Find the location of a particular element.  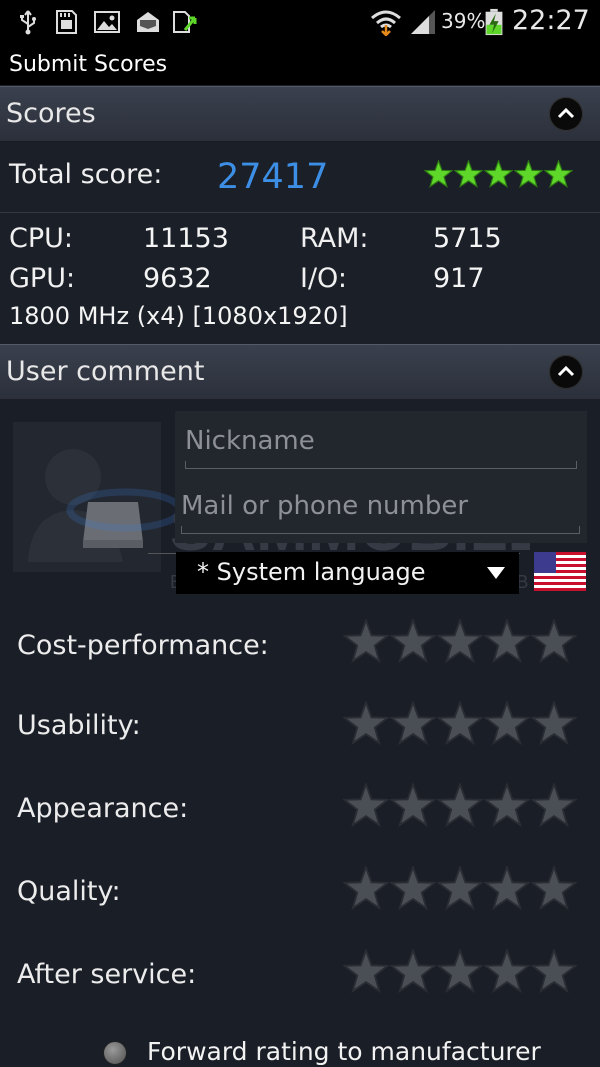

status-bar: 39% 22:27 is located at coordinates (300, 22).